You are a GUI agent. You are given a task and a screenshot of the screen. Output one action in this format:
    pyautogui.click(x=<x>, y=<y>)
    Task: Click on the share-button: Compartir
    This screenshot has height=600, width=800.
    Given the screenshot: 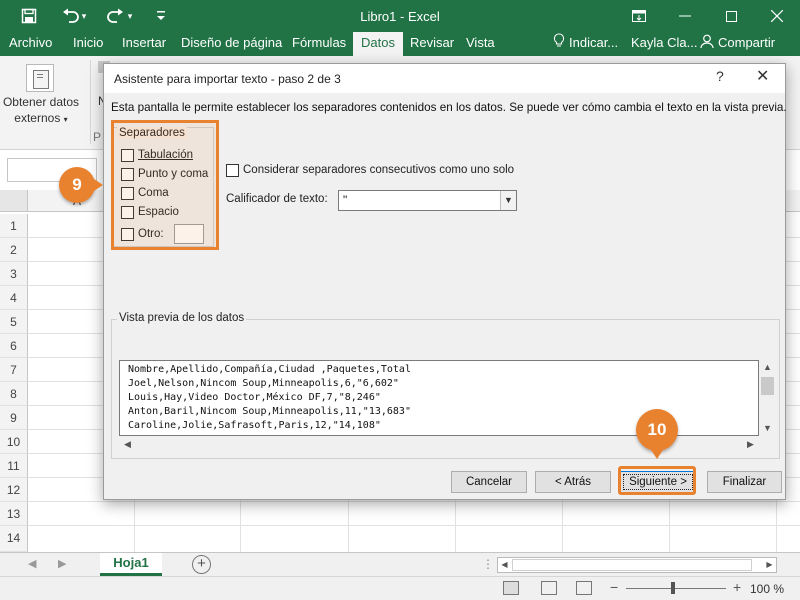 What is the action you would take?
    pyautogui.click(x=737, y=44)
    